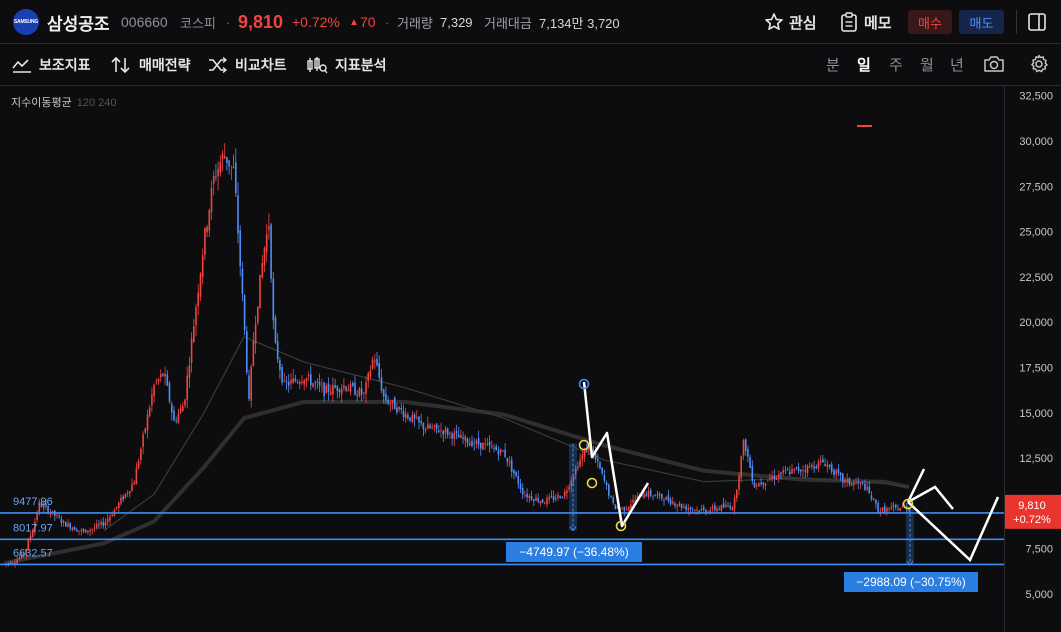 Image resolution: width=1061 pixels, height=632 pixels. Describe the element at coordinates (361, 65) in the screenshot. I see `analysis-label: 지표분석` at that location.